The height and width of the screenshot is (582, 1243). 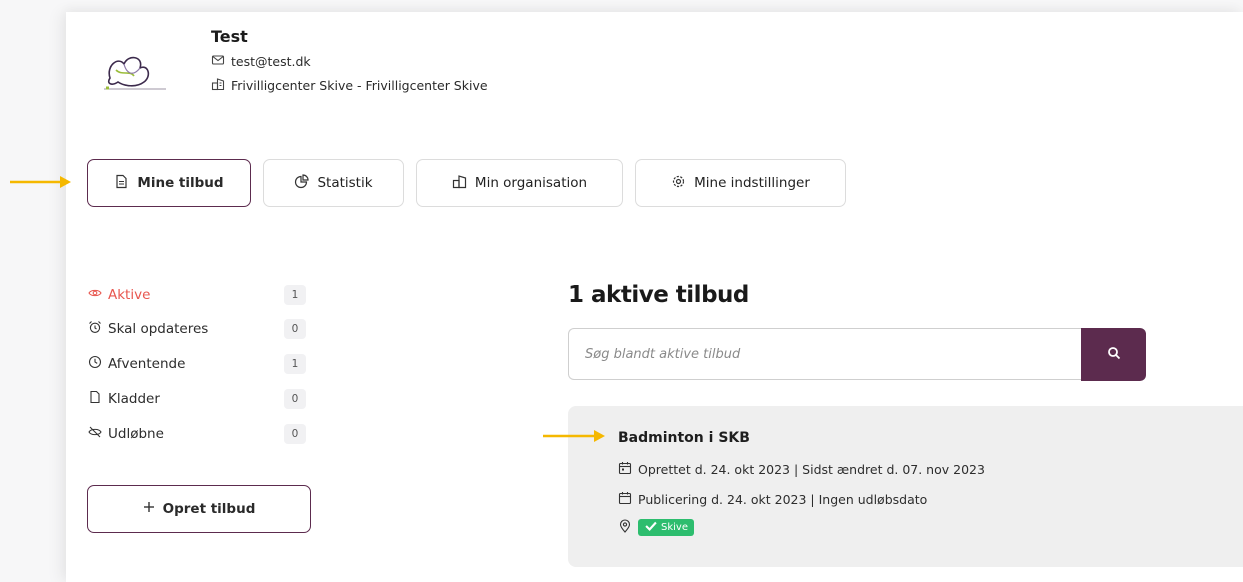 What do you see at coordinates (201, 399) in the screenshot?
I see `sidebar-item-kladder: Kladder 0` at bounding box center [201, 399].